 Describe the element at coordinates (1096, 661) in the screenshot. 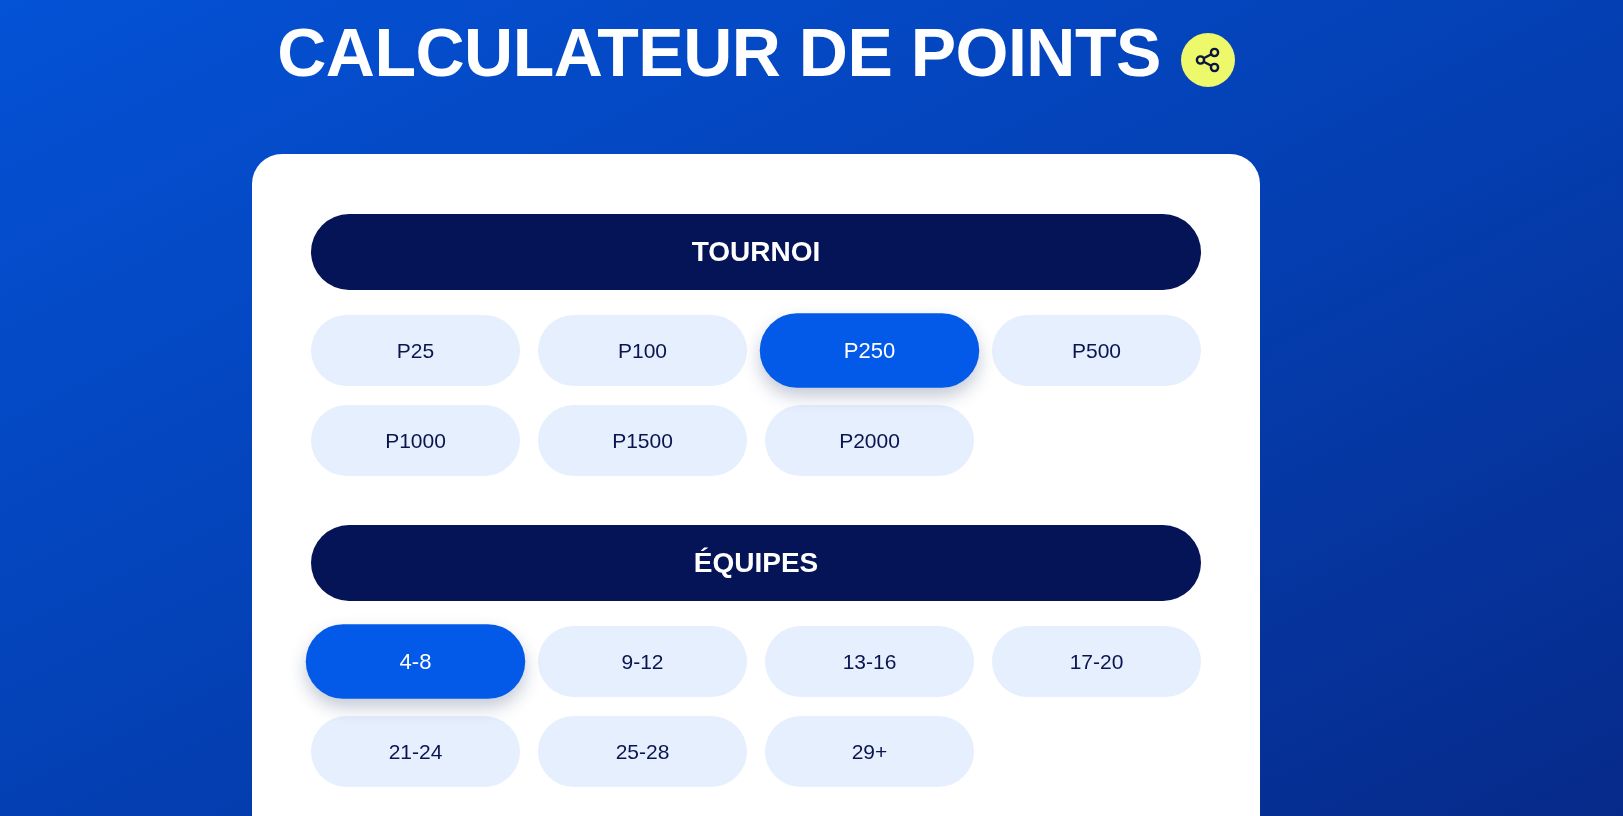

I see `option-button: 17-20` at that location.